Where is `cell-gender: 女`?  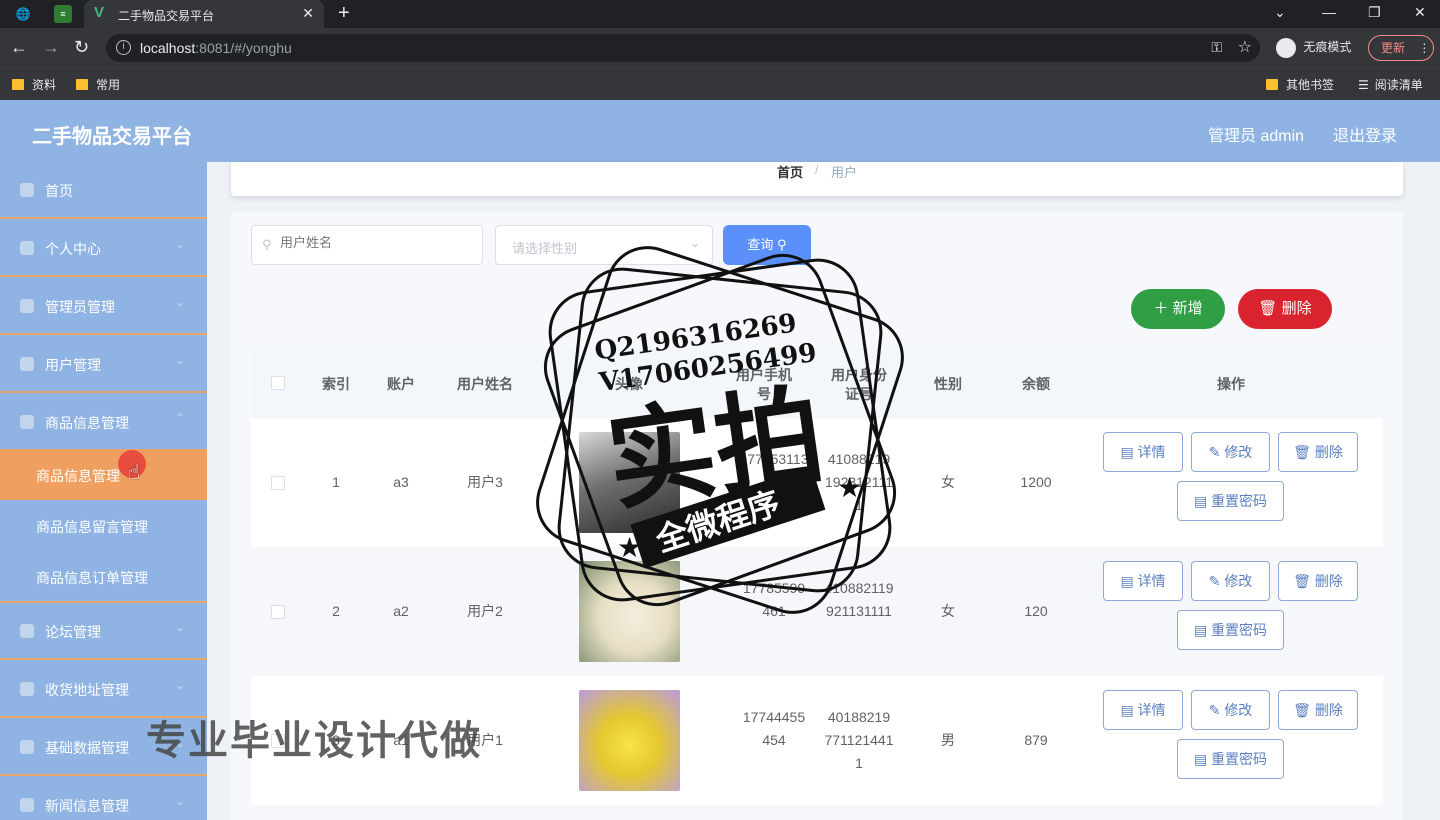
cell-gender: 女 is located at coordinates (948, 611).